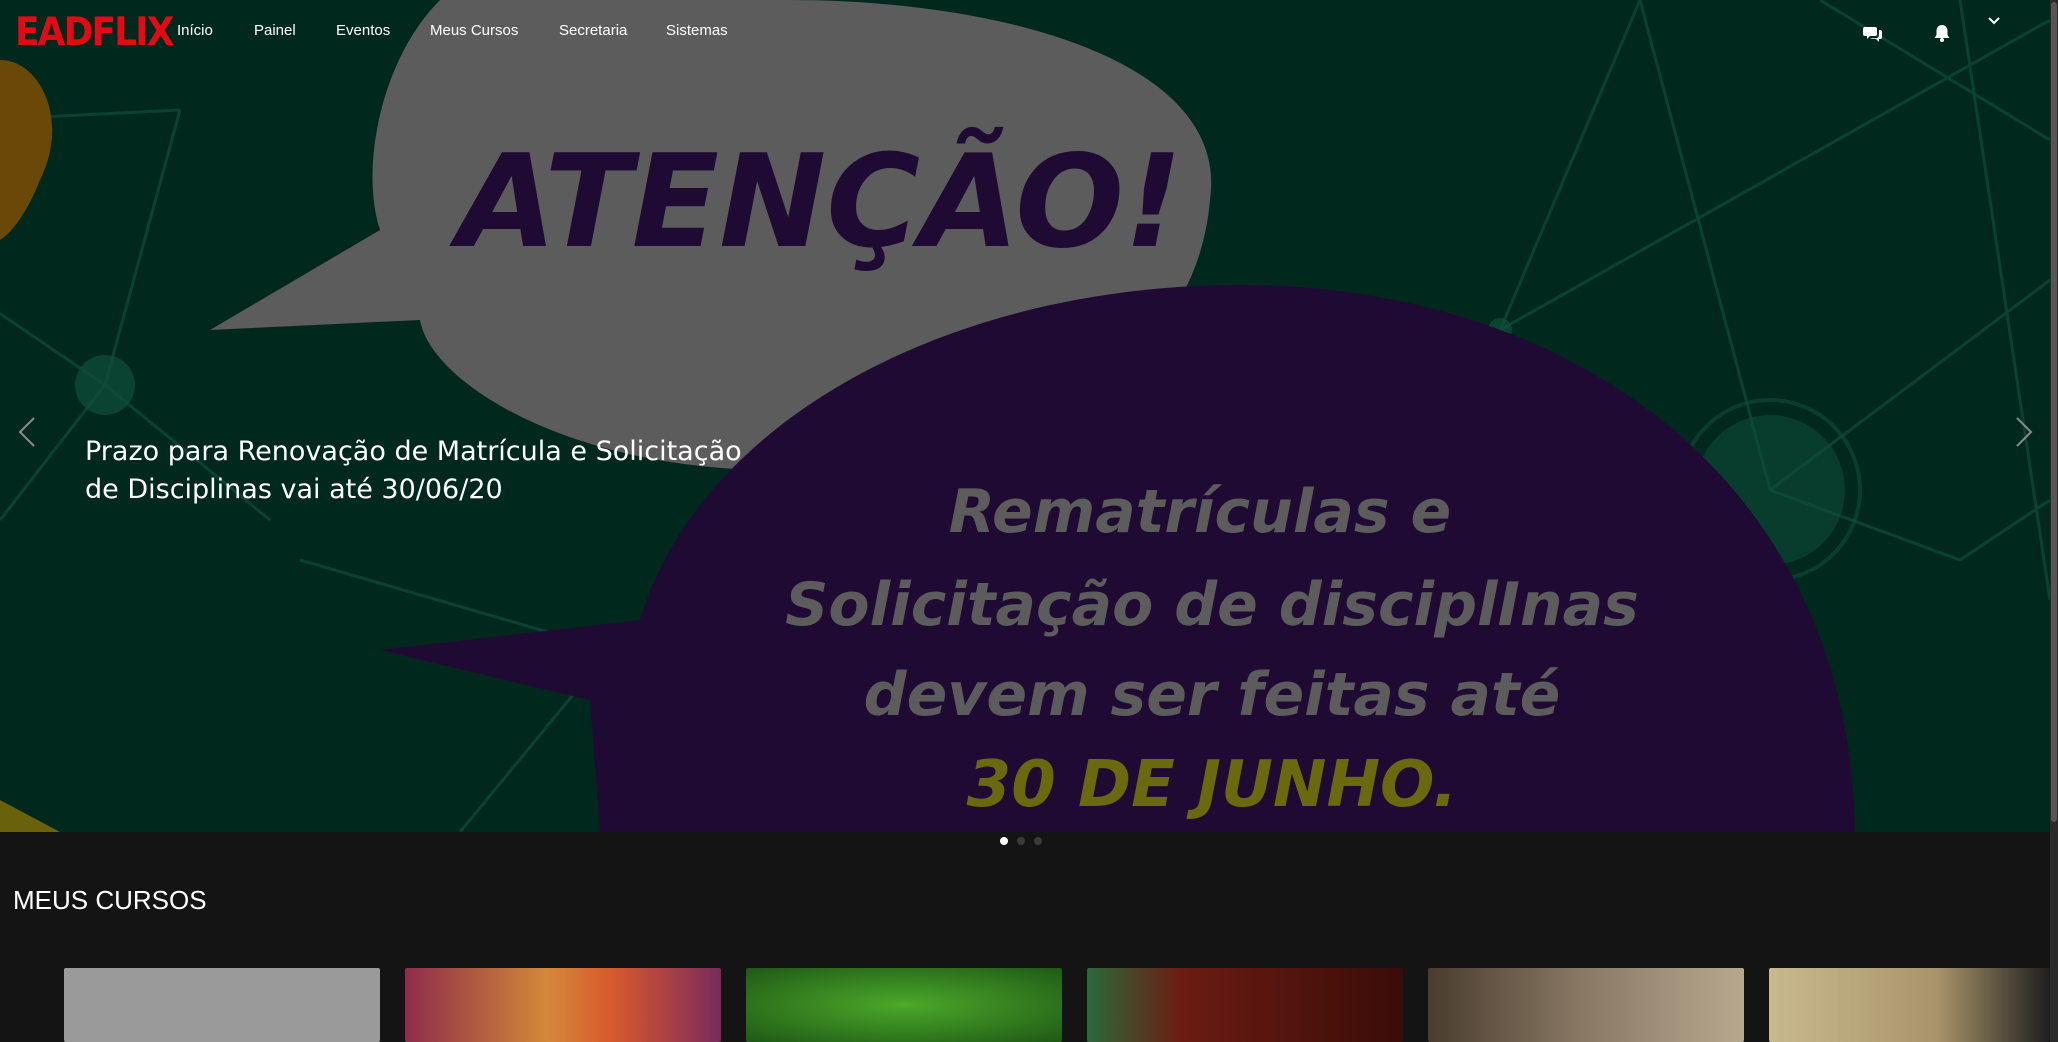 The image size is (2058, 1042). Describe the element at coordinates (593, 30) in the screenshot. I see `nav-link-secretaria: Secretaria` at that location.